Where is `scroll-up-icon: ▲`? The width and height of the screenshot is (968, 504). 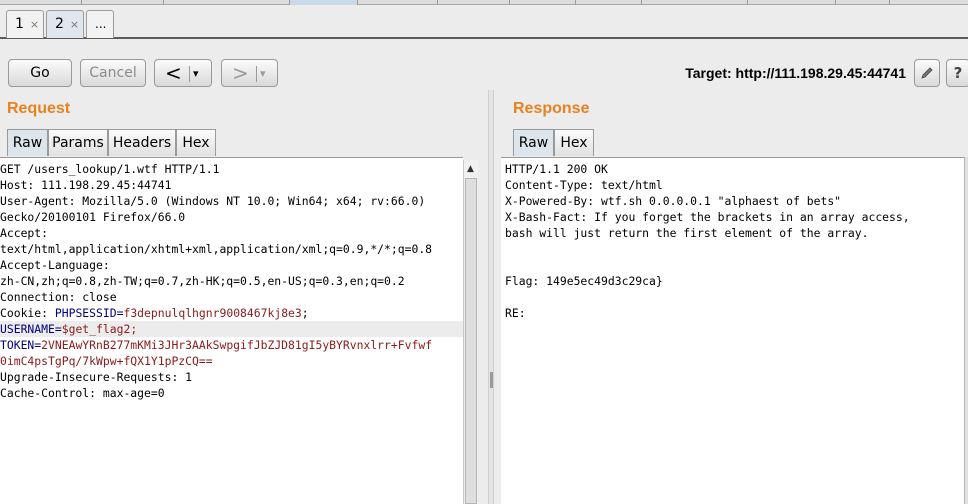 scroll-up-icon: ▲ is located at coordinates (470, 169).